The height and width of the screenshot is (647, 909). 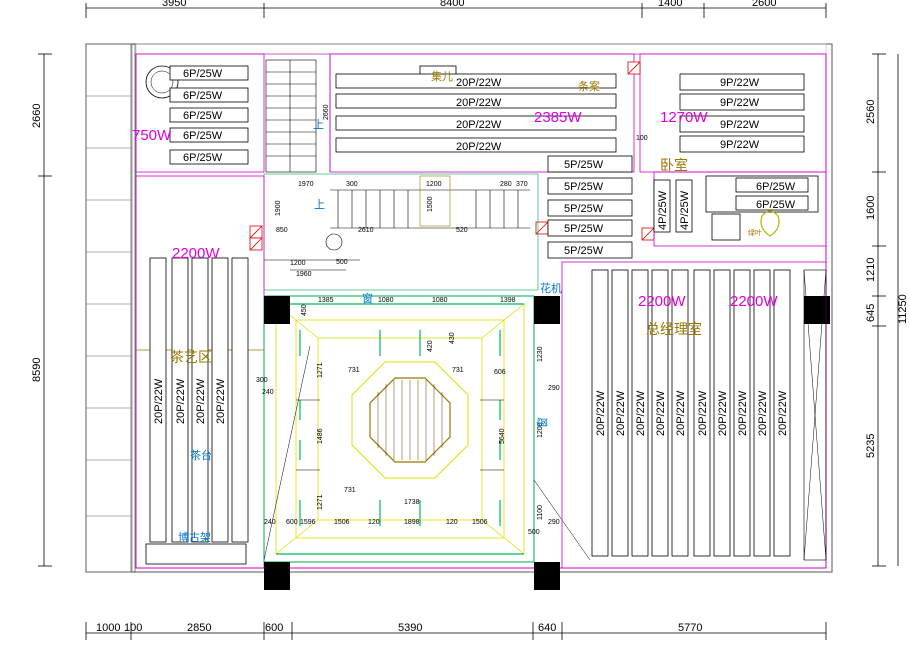 What do you see at coordinates (479, 83) in the screenshot?
I see `fixture-20p-1: 20P/22W` at bounding box center [479, 83].